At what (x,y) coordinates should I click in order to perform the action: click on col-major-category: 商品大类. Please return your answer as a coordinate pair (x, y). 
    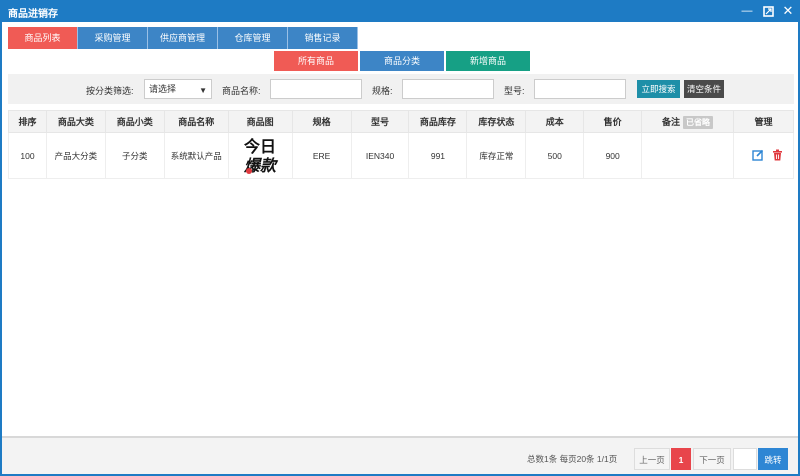
    Looking at the image, I should click on (75, 121).